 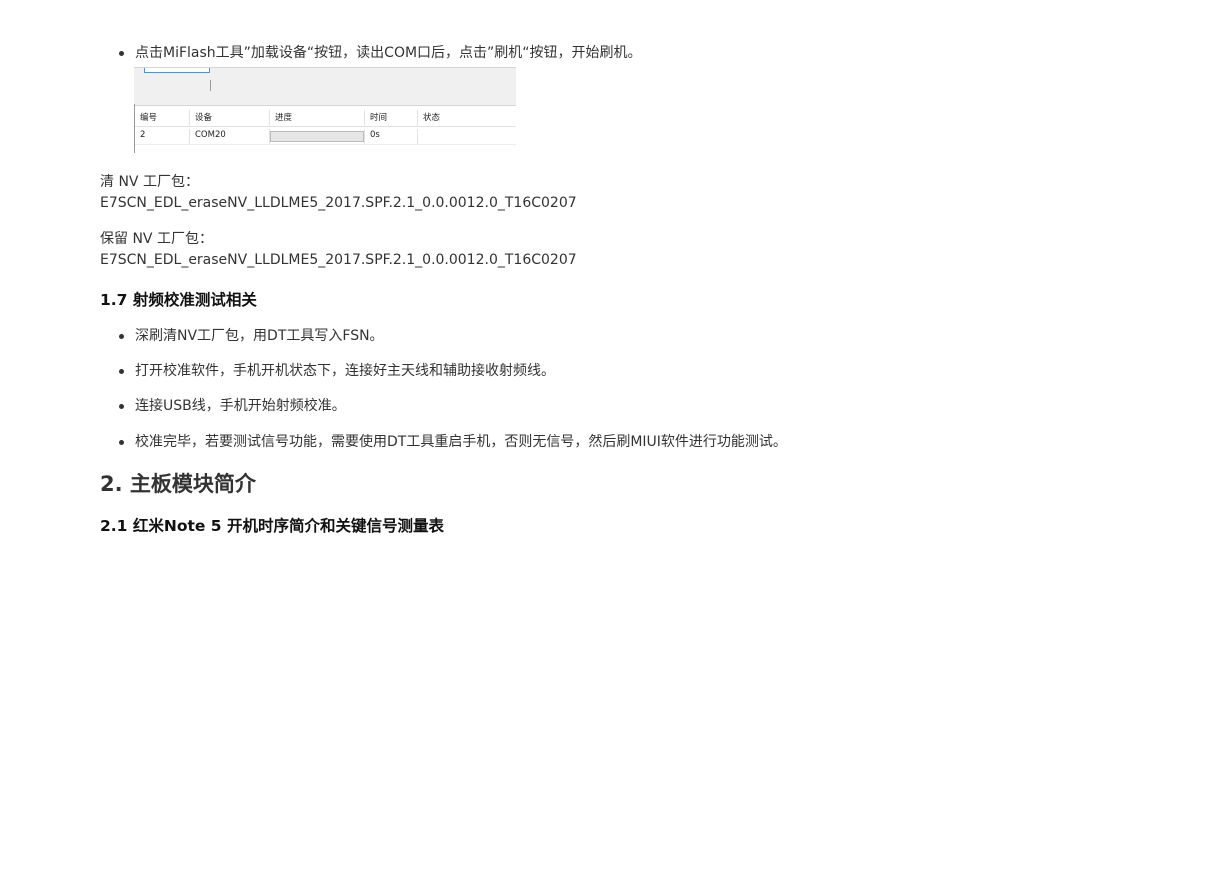 I want to click on column-header-progress: 进度, so click(x=317, y=118).